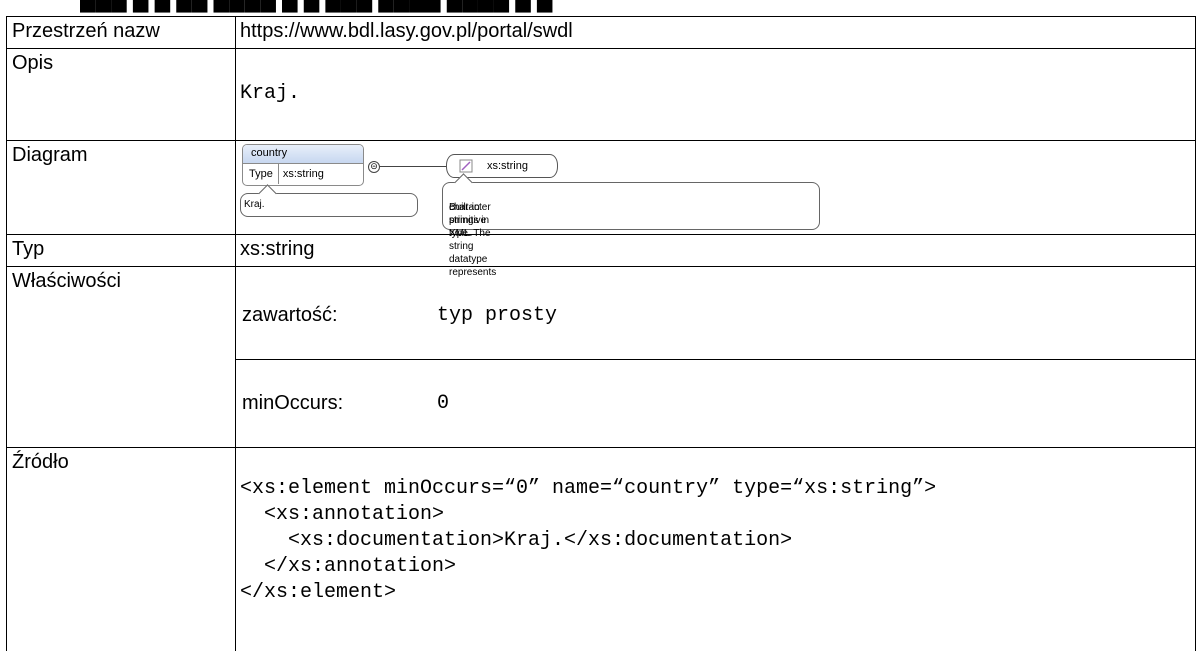 The width and height of the screenshot is (1198, 651). What do you see at coordinates (254, 204) in the screenshot?
I see `element-doc-text: Kraj.` at bounding box center [254, 204].